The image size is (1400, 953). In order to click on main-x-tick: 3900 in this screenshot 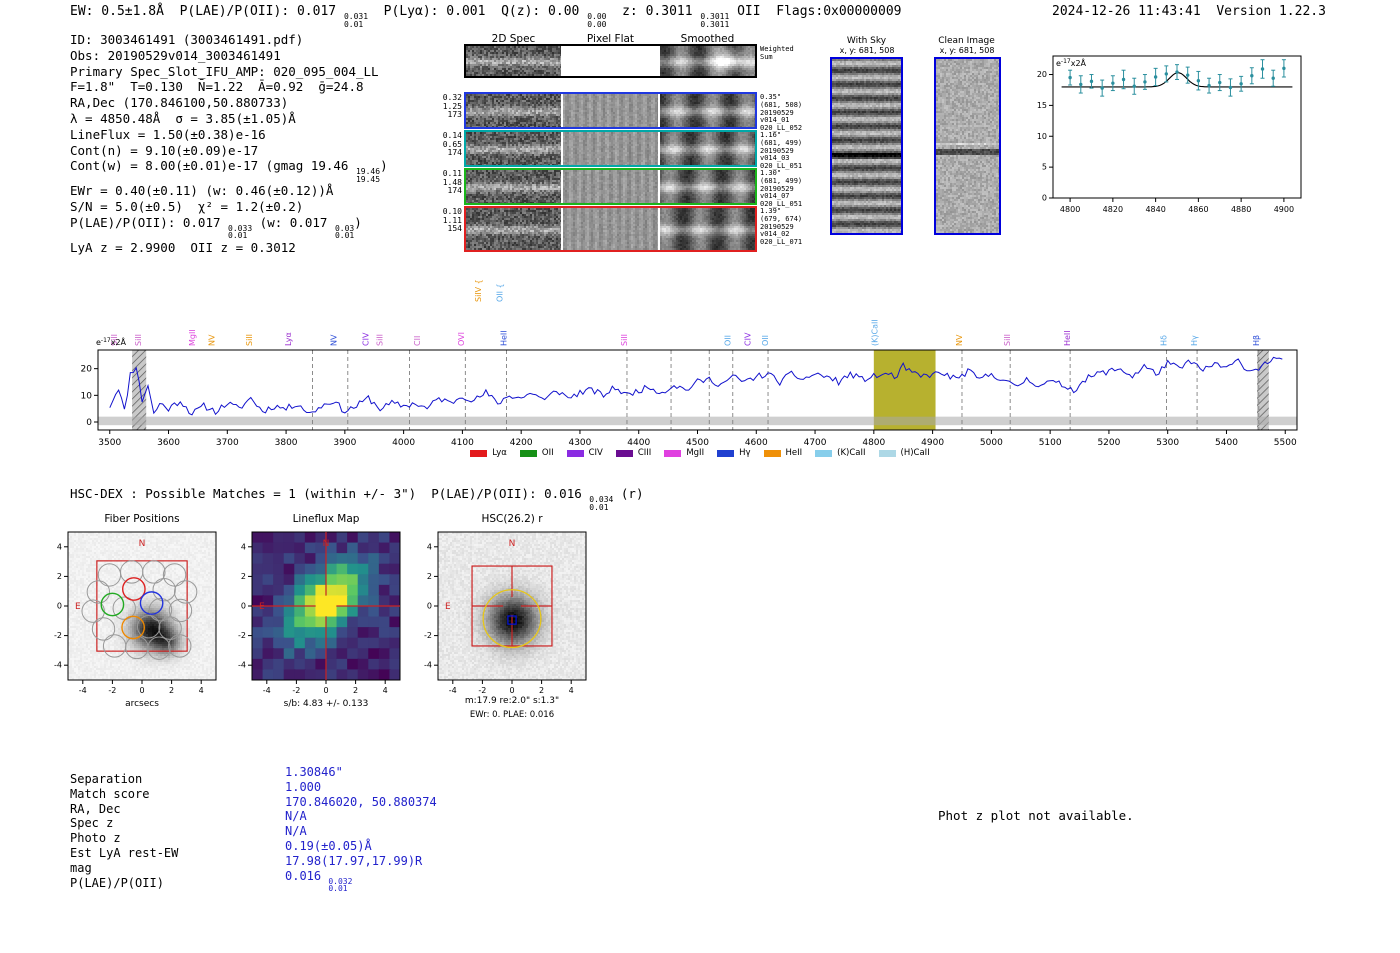, I will do `click(344, 443)`.